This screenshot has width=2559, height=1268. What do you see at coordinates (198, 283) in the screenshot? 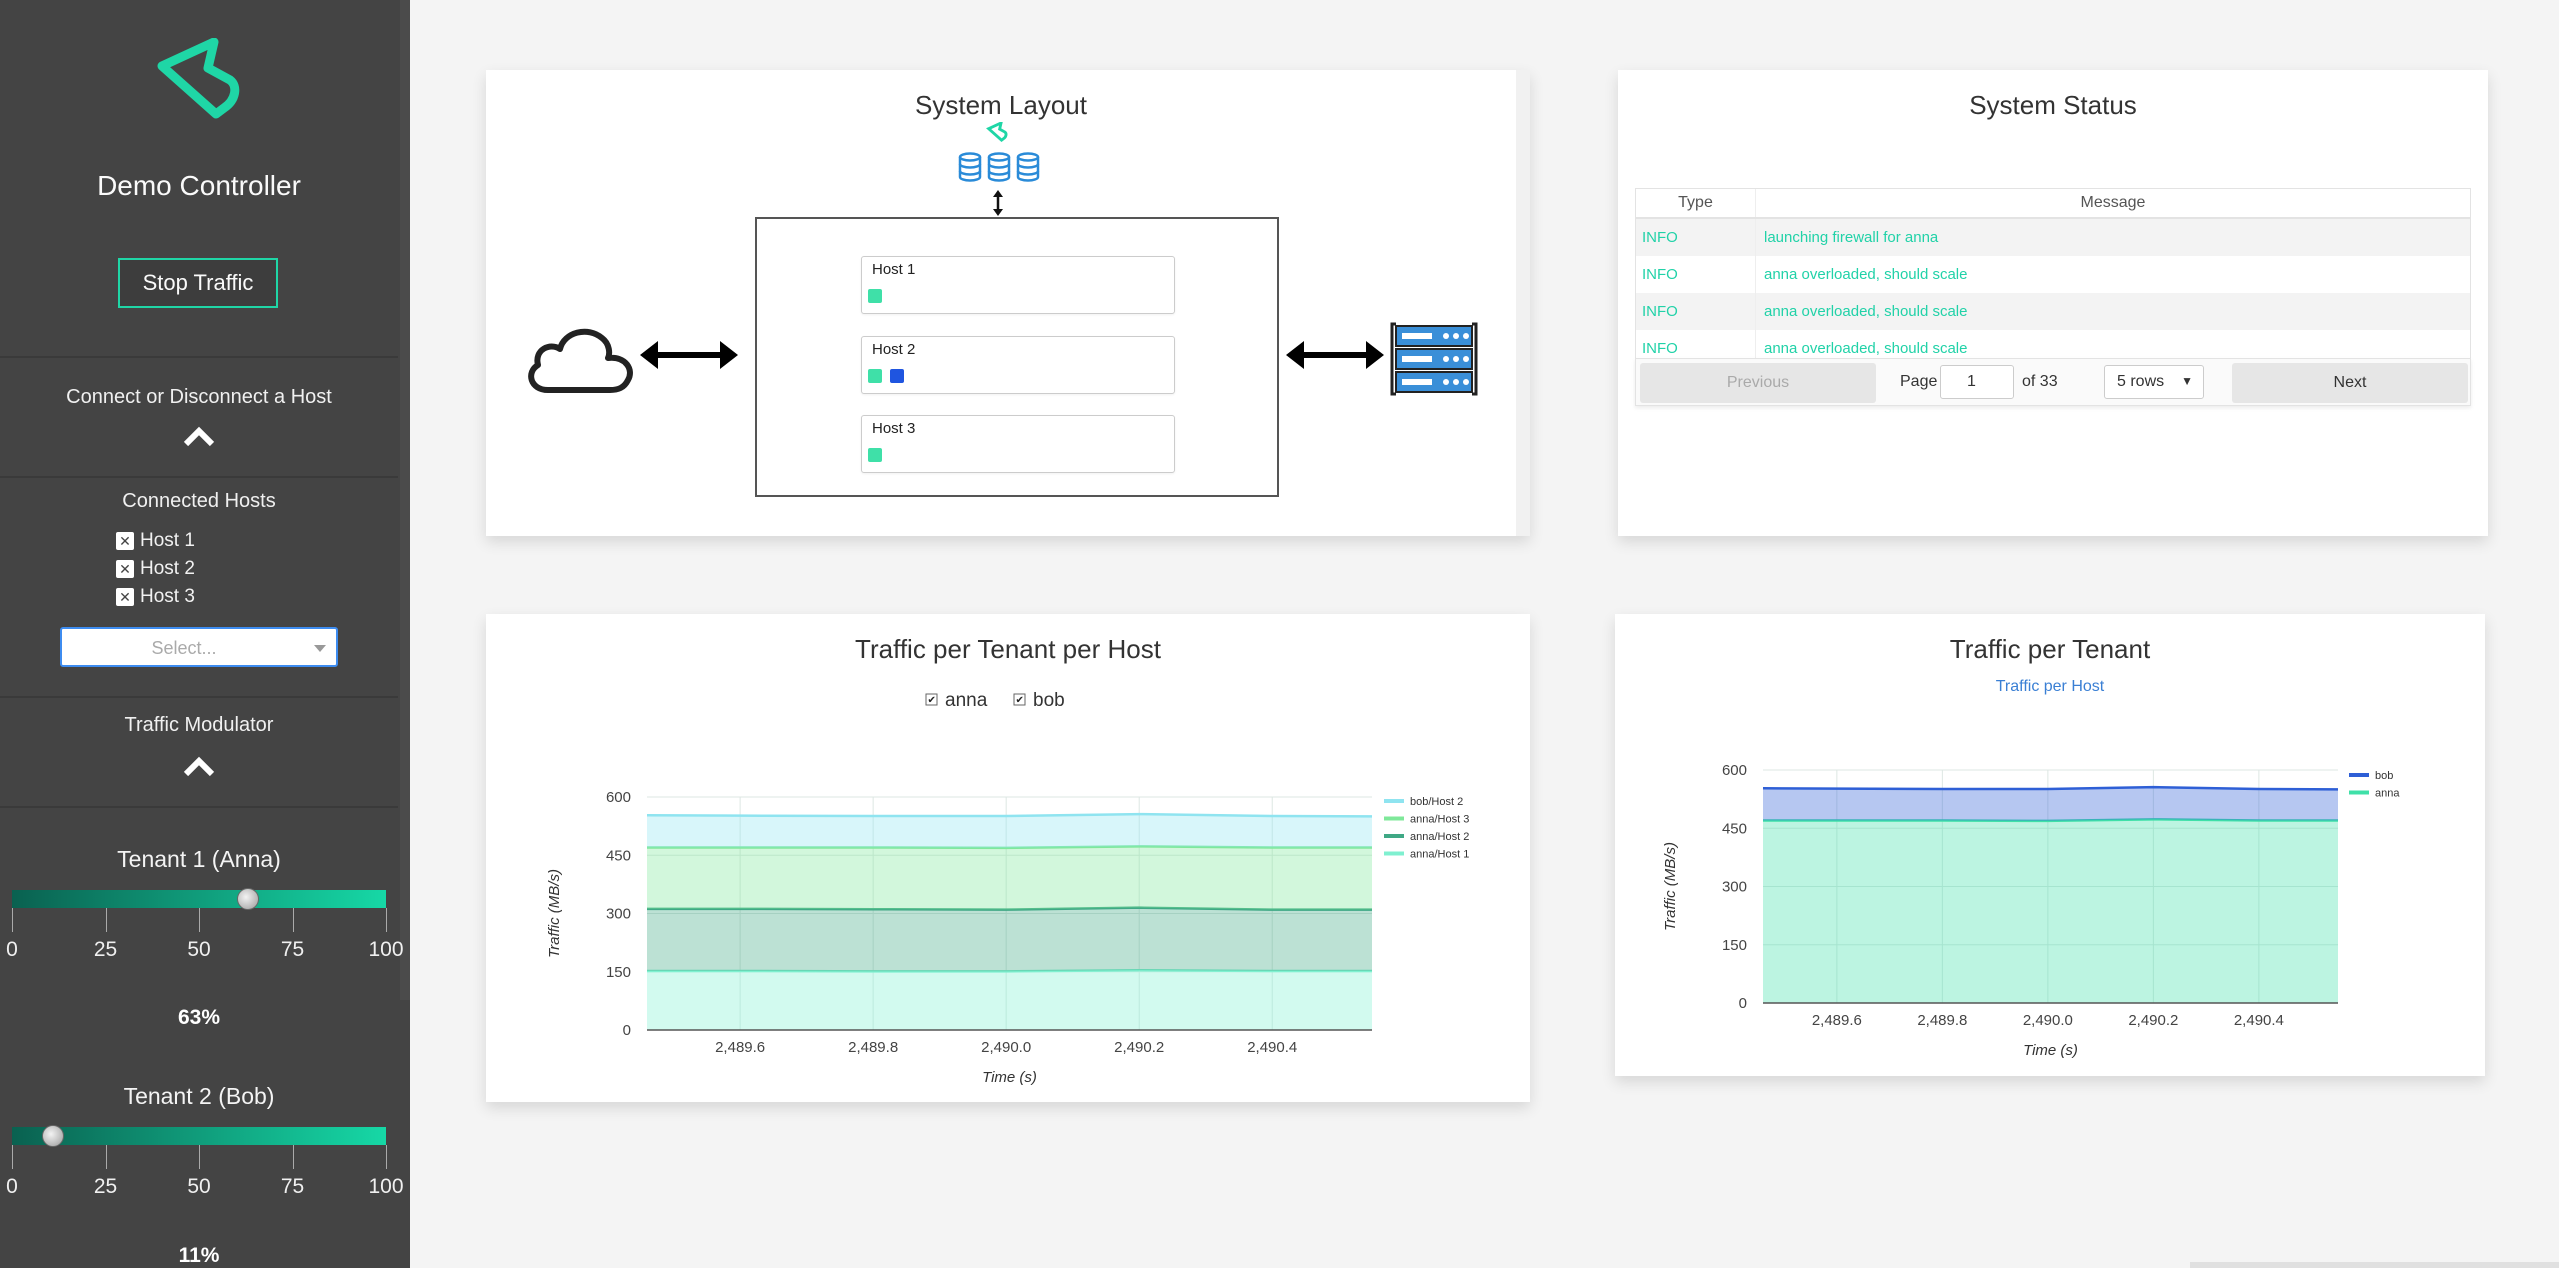
I see `stop-traffic-button: Stop Traffic` at bounding box center [198, 283].